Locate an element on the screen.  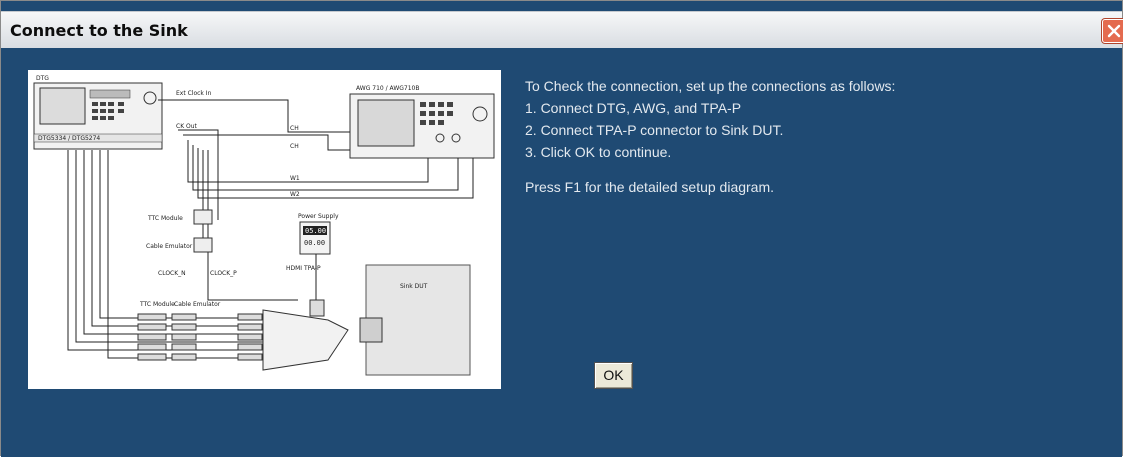
close-icon is located at coordinates (1114, 31).